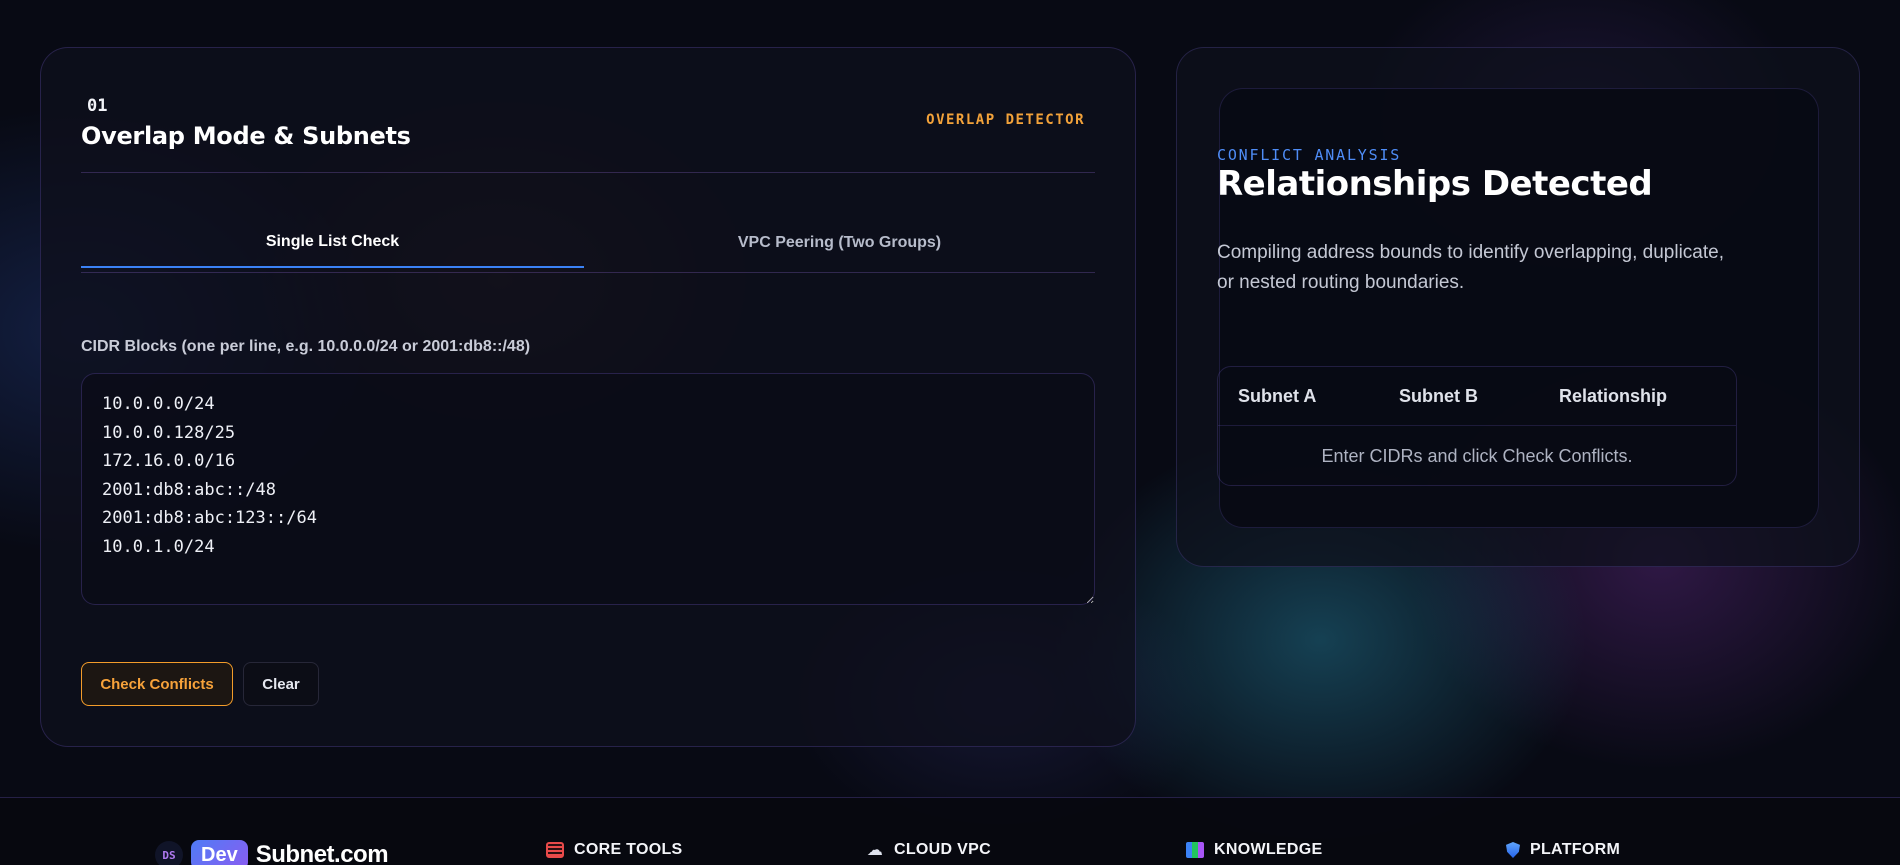  I want to click on core-tools-icon, so click(555, 850).